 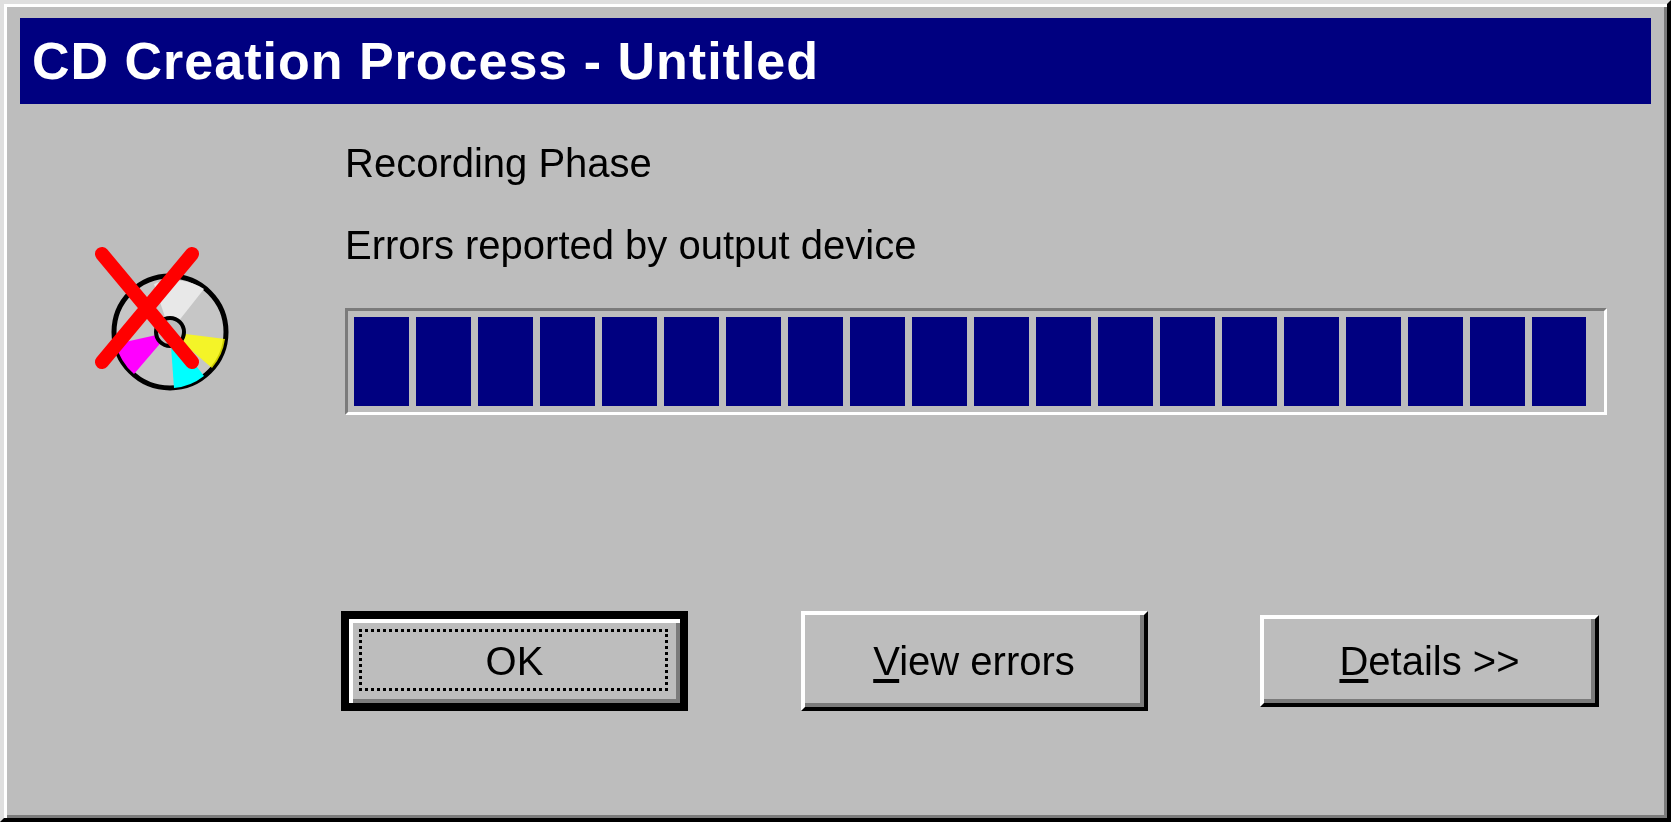 I want to click on dialog-button: View errors, so click(x=974, y=661).